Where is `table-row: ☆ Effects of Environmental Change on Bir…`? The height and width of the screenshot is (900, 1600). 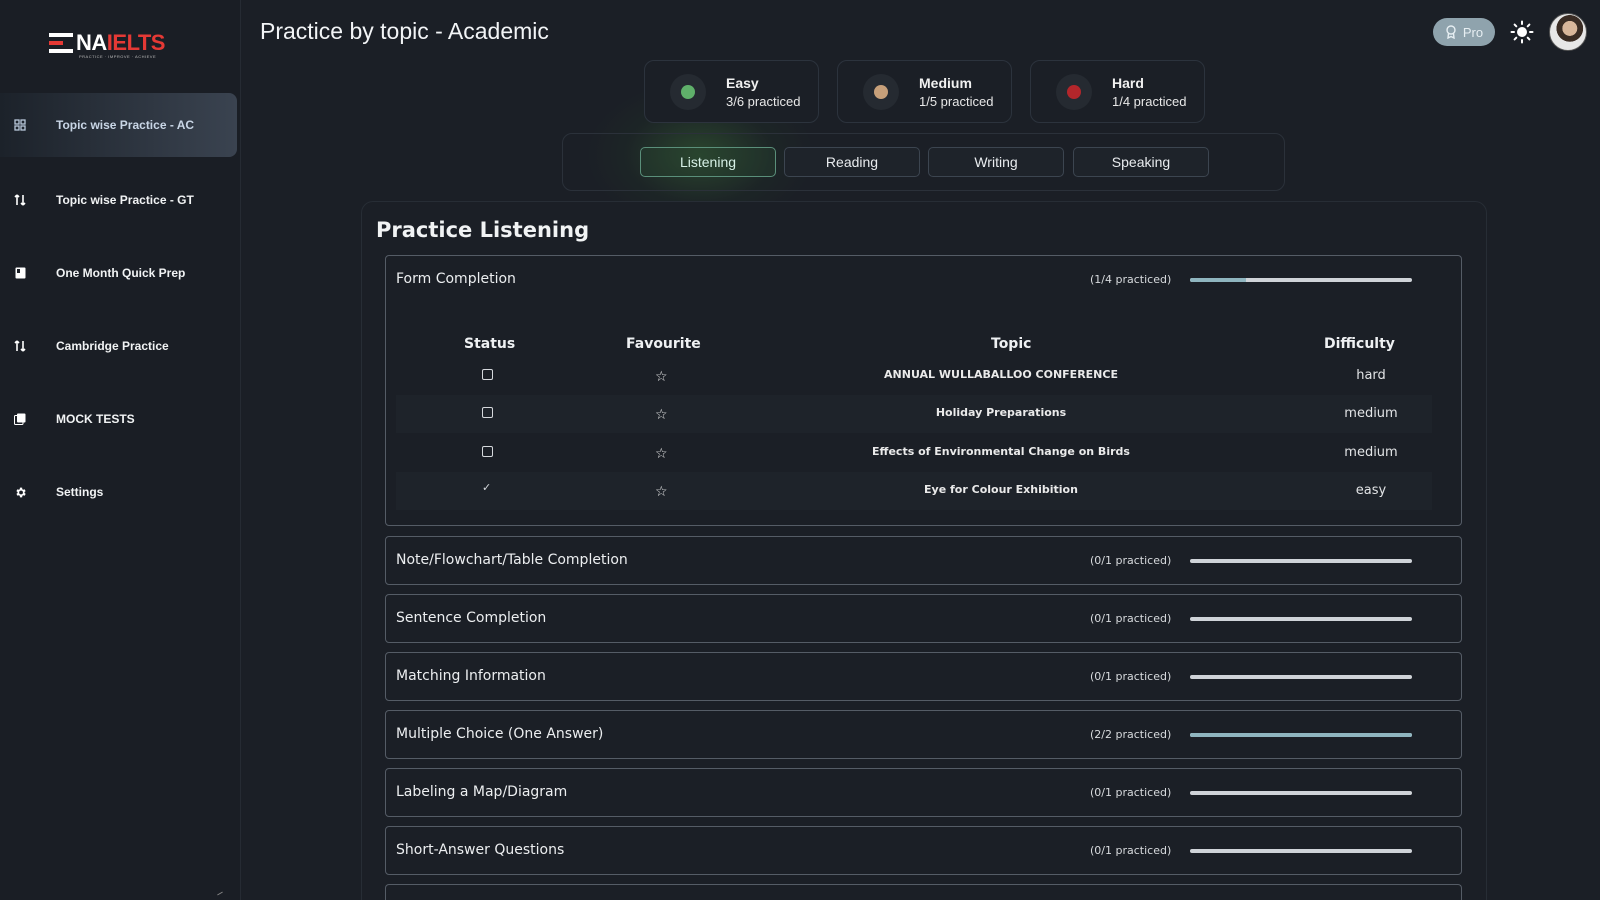 table-row: ☆ Effects of Environmental Change on Bir… is located at coordinates (914, 453).